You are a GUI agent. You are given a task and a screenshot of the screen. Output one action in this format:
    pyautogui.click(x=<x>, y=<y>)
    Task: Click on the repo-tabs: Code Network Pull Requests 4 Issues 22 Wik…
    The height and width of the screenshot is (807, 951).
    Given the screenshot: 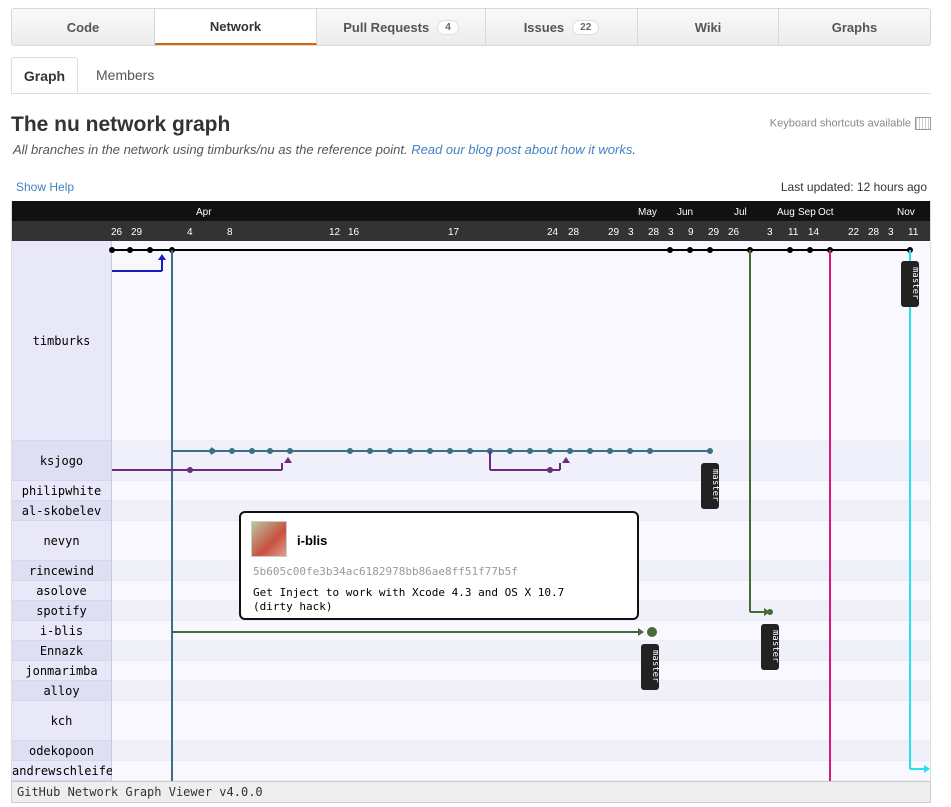 What is the action you would take?
    pyautogui.click(x=471, y=27)
    